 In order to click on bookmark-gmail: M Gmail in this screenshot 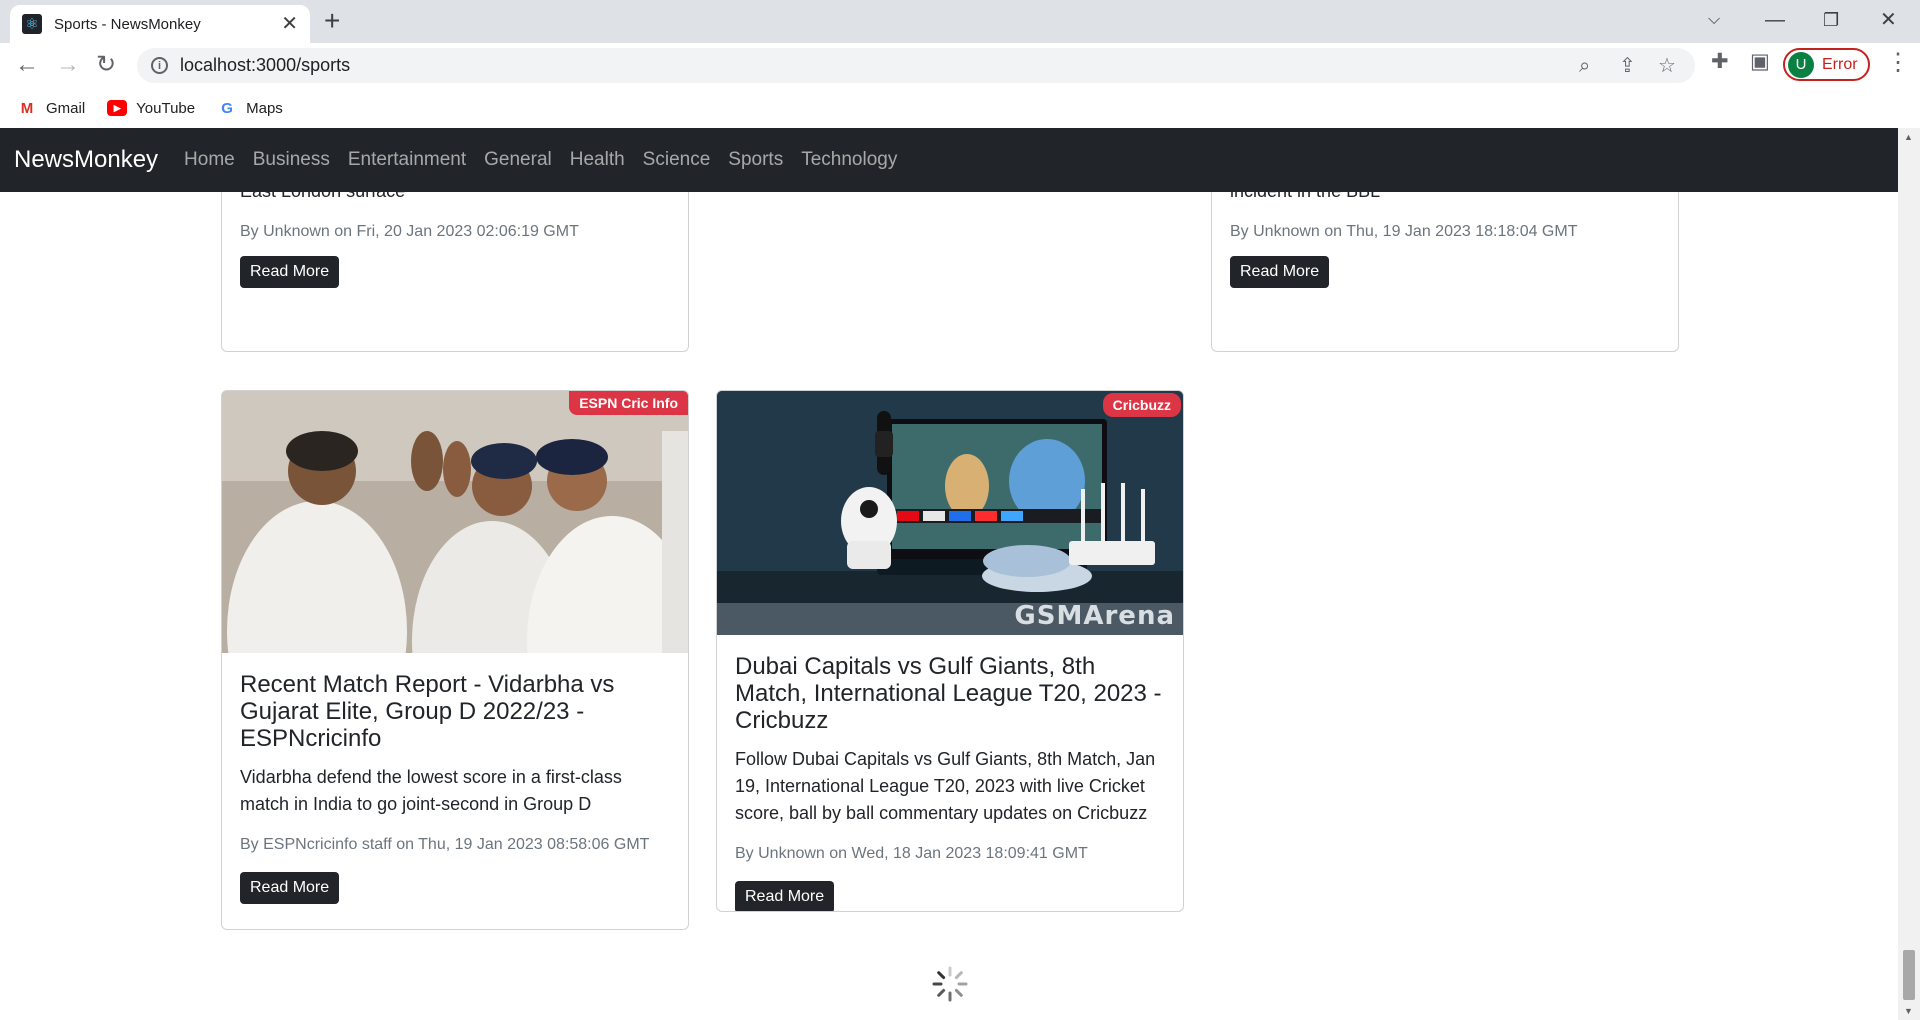, I will do `click(51, 108)`.